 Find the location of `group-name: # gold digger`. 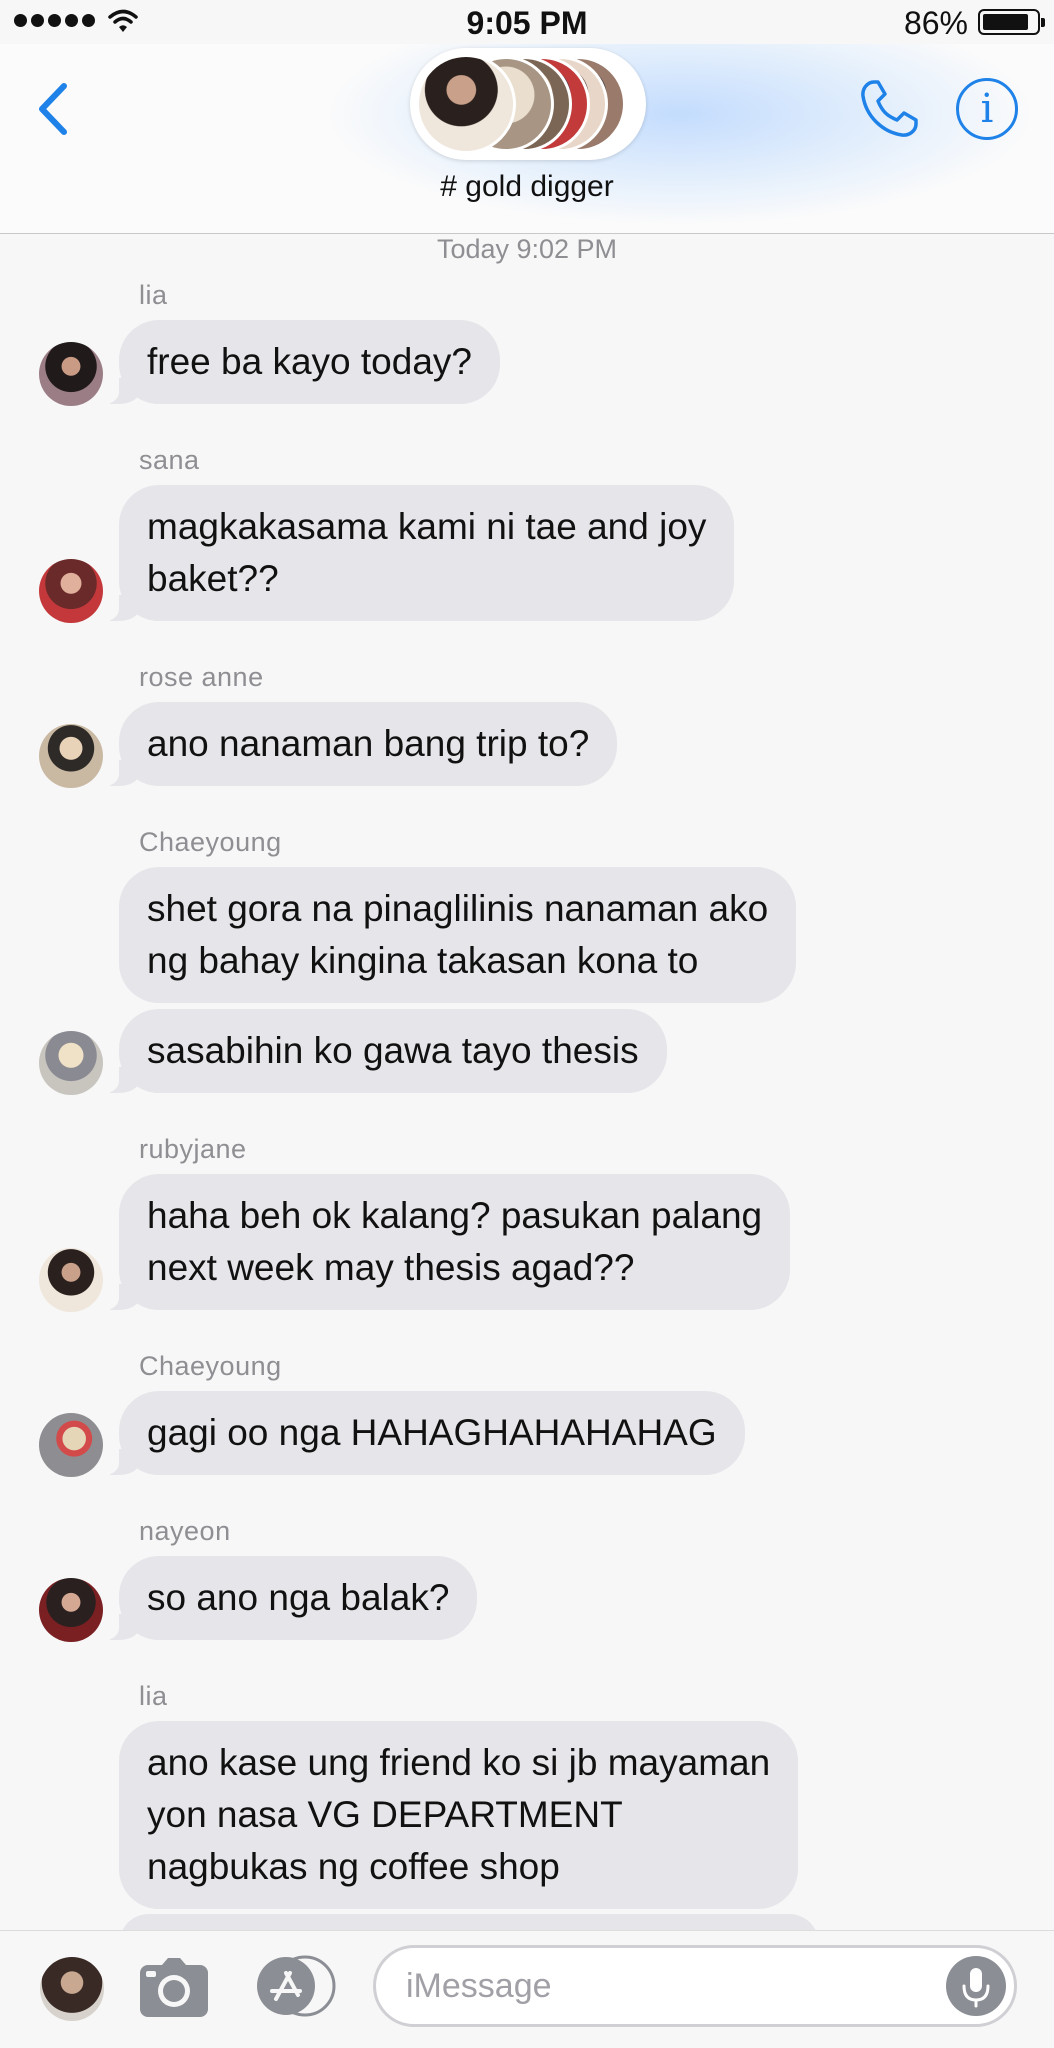

group-name: # gold digger is located at coordinates (527, 187).